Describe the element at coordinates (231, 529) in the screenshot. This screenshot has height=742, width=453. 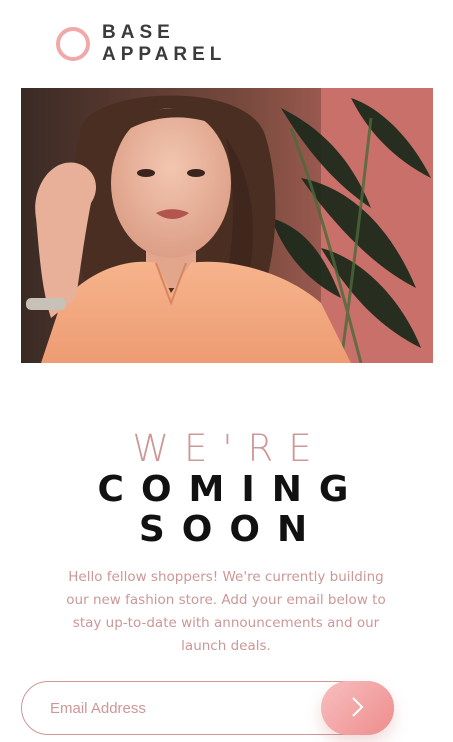
I see `headline-bold-line-2: SOON` at that location.